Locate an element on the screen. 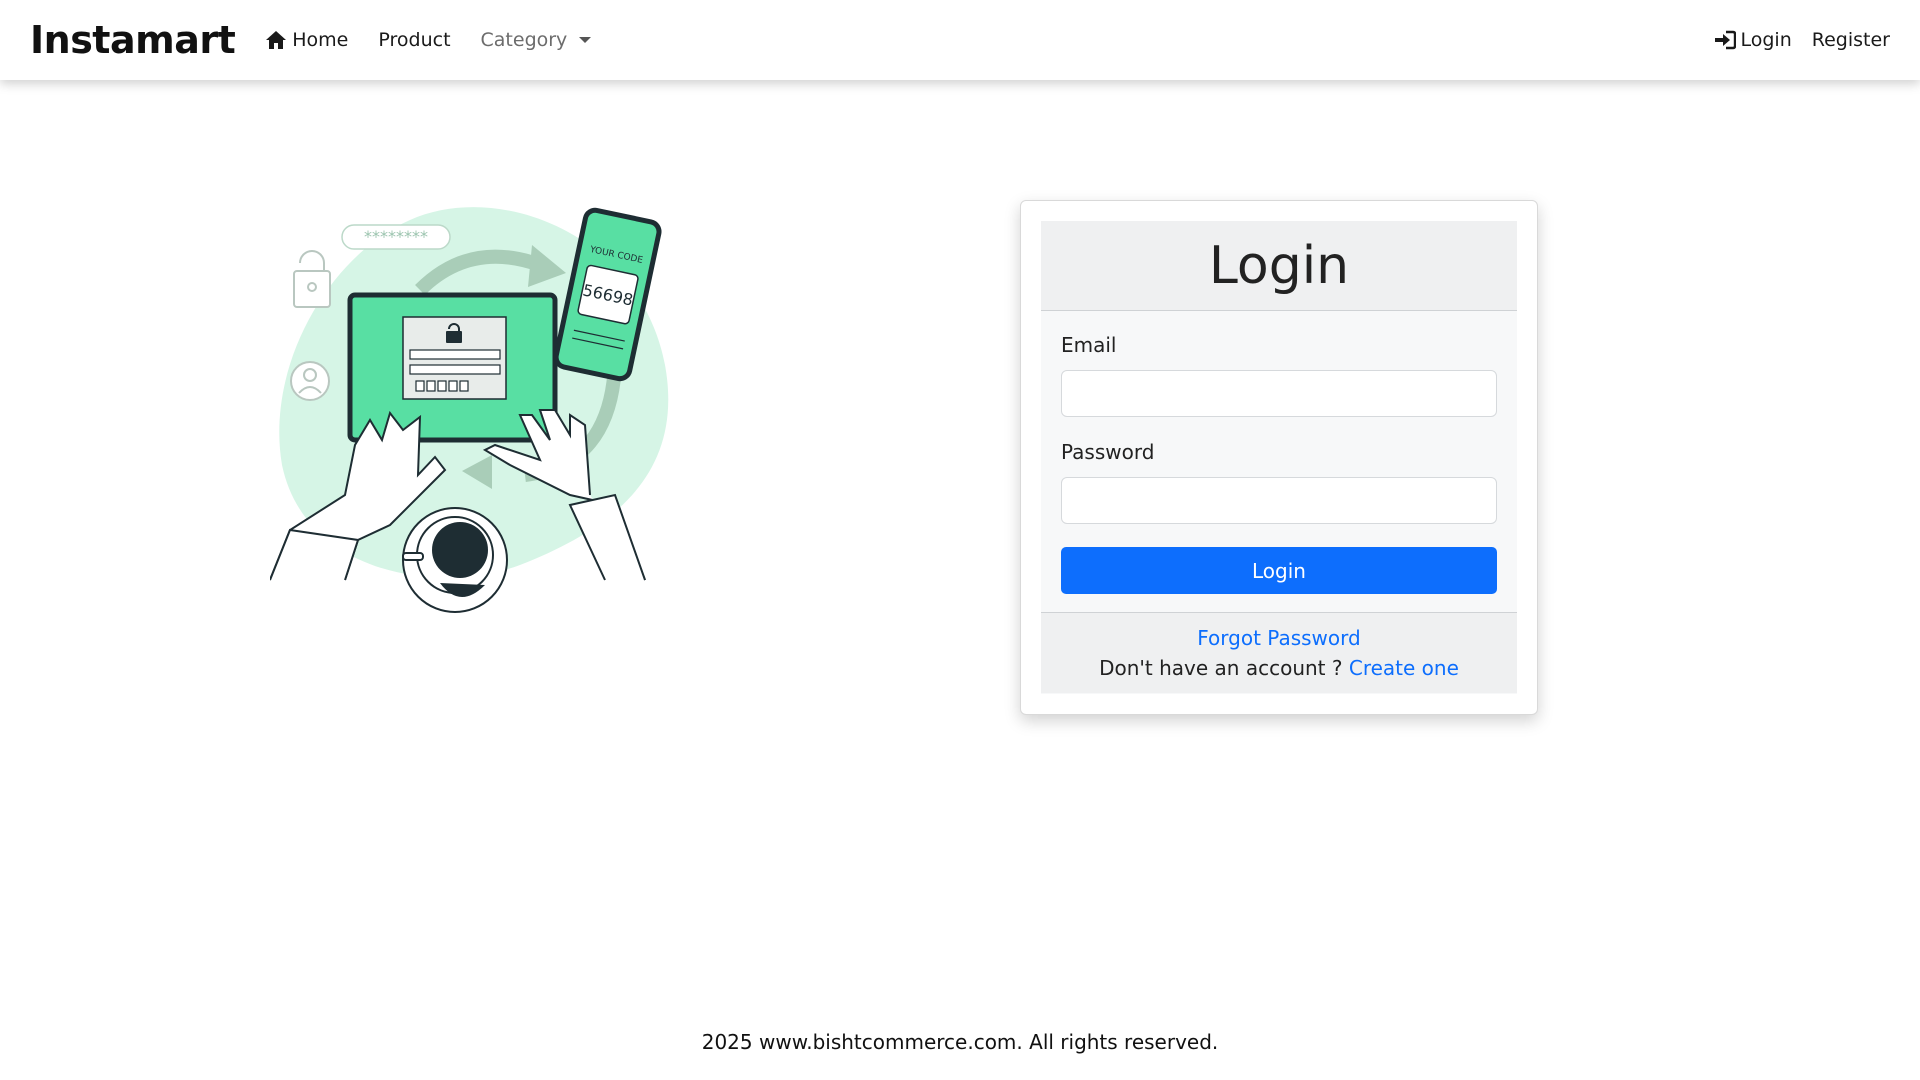 The height and width of the screenshot is (1080, 1920). create-account-link: Create one is located at coordinates (1404, 668).